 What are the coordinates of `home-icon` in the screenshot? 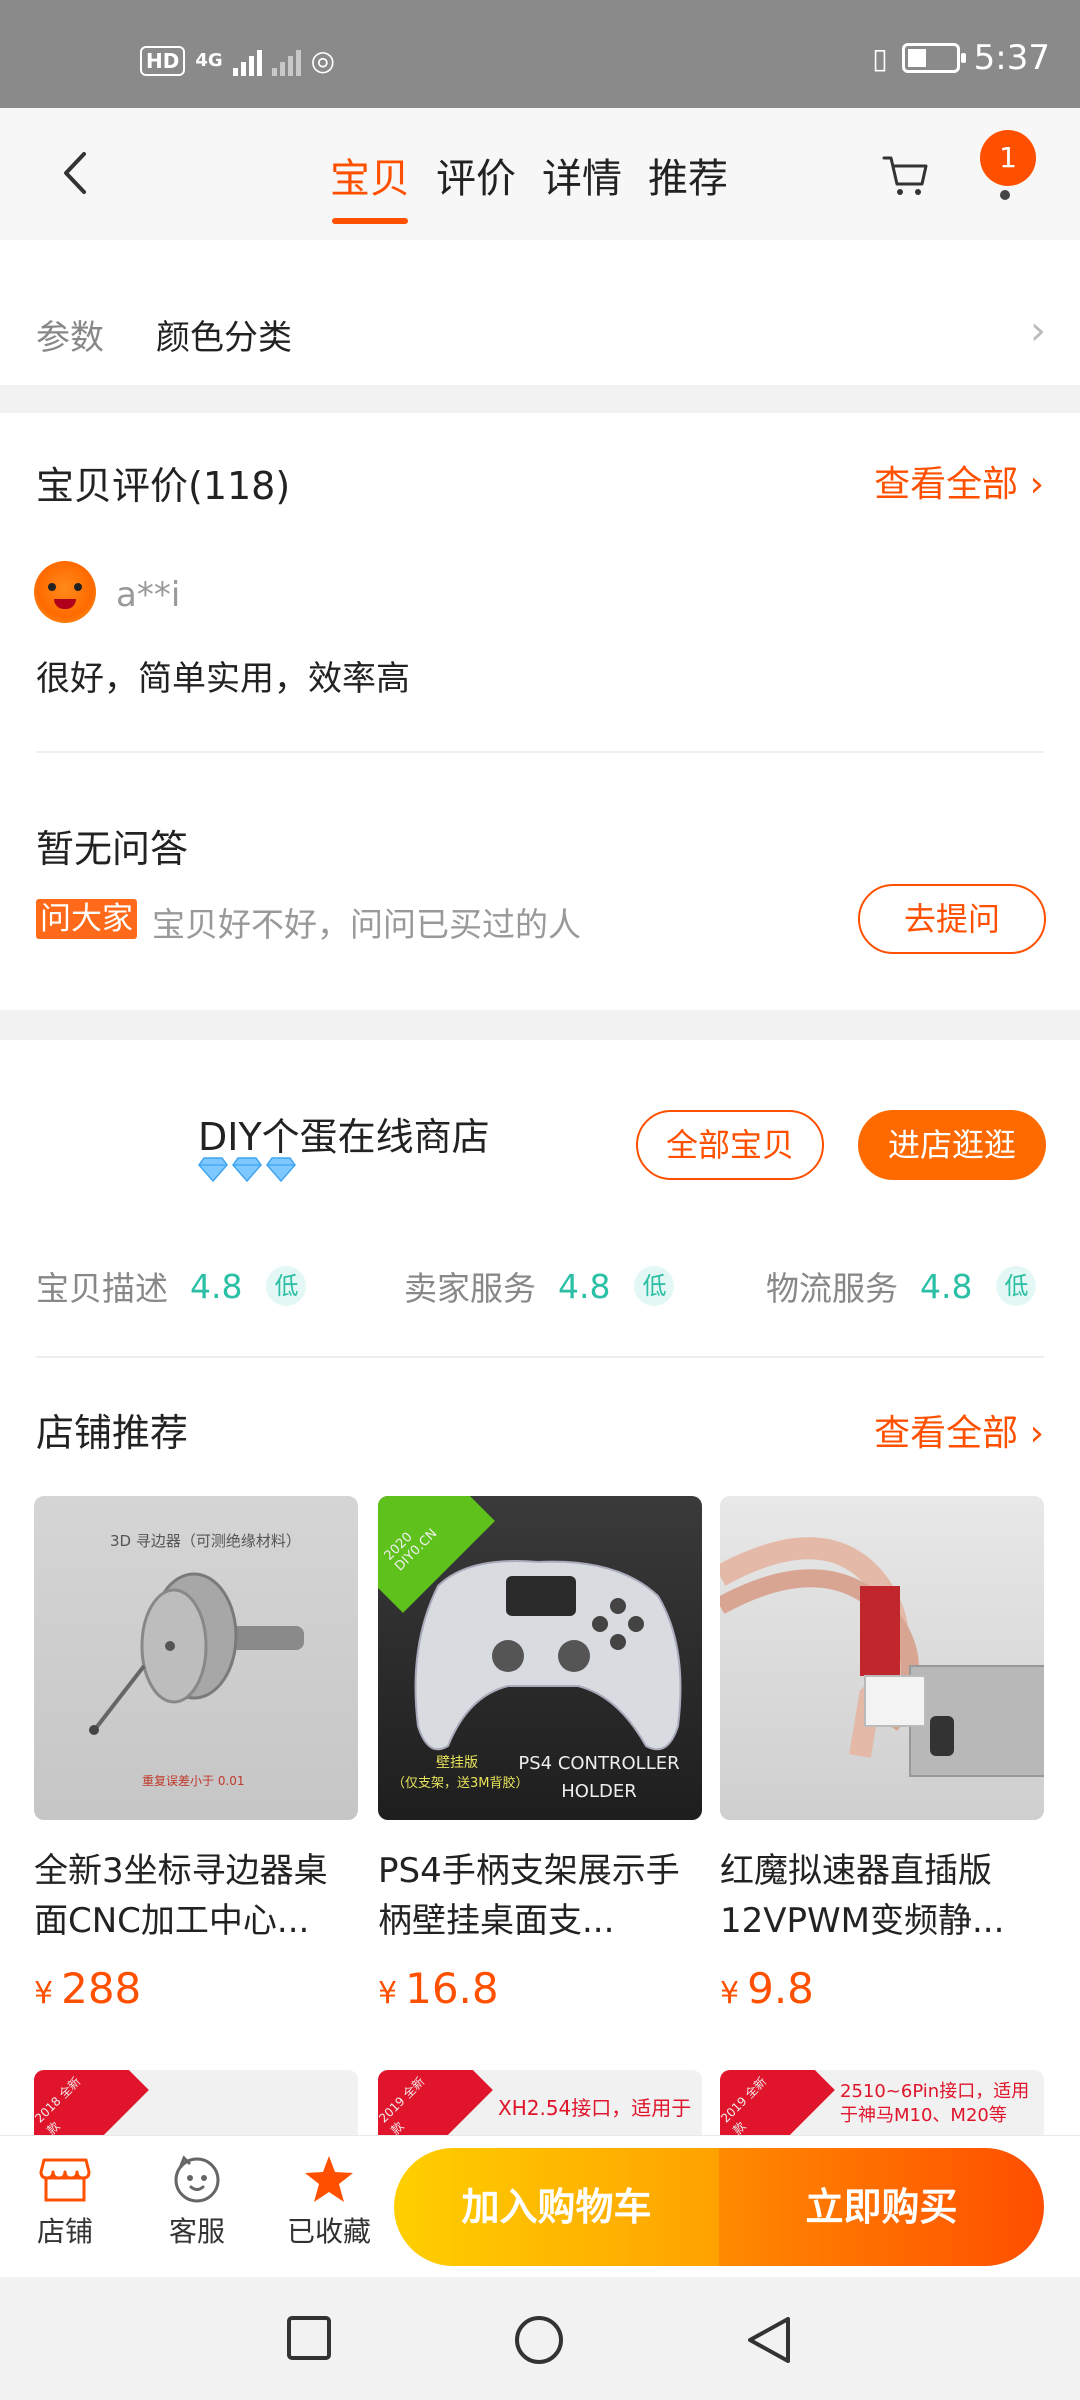 It's located at (539, 2340).